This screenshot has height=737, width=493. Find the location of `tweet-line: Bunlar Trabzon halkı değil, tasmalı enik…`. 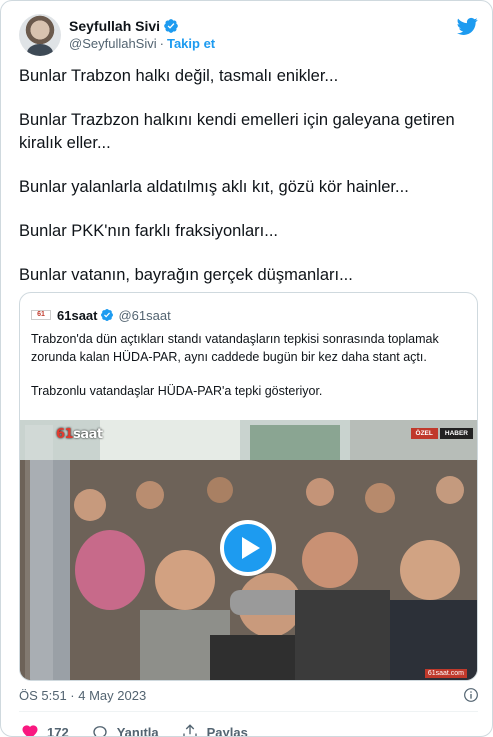

tweet-line: Bunlar Trabzon halkı değil, tasmalı enik… is located at coordinates (179, 76).